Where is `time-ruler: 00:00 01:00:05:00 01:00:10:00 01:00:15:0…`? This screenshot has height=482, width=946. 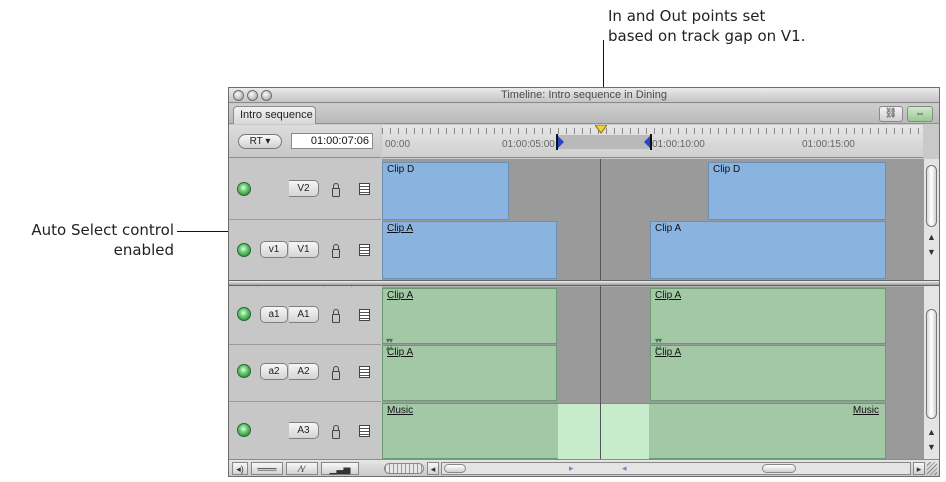
time-ruler: 00:00 01:00:05:00 01:00:10:00 01:00:15:0… is located at coordinates (652, 141).